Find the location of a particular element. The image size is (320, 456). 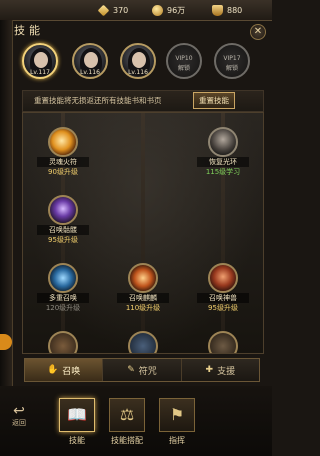

tab-support: ✚ 支援 is located at coordinates (220, 370).